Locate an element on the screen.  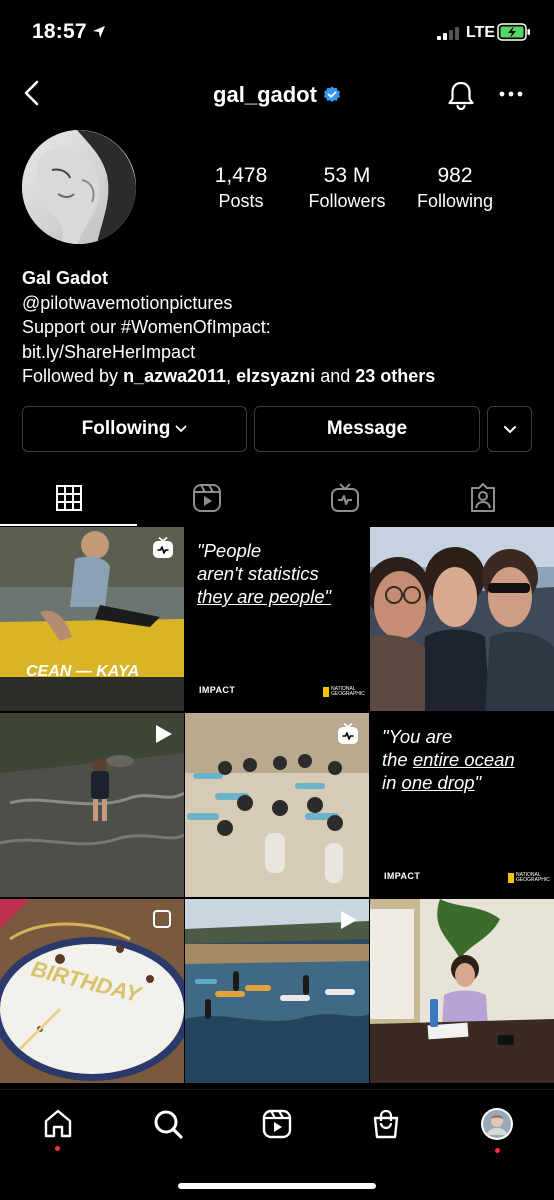
stat-posts-label: Posts is located at coordinates (241, 201).